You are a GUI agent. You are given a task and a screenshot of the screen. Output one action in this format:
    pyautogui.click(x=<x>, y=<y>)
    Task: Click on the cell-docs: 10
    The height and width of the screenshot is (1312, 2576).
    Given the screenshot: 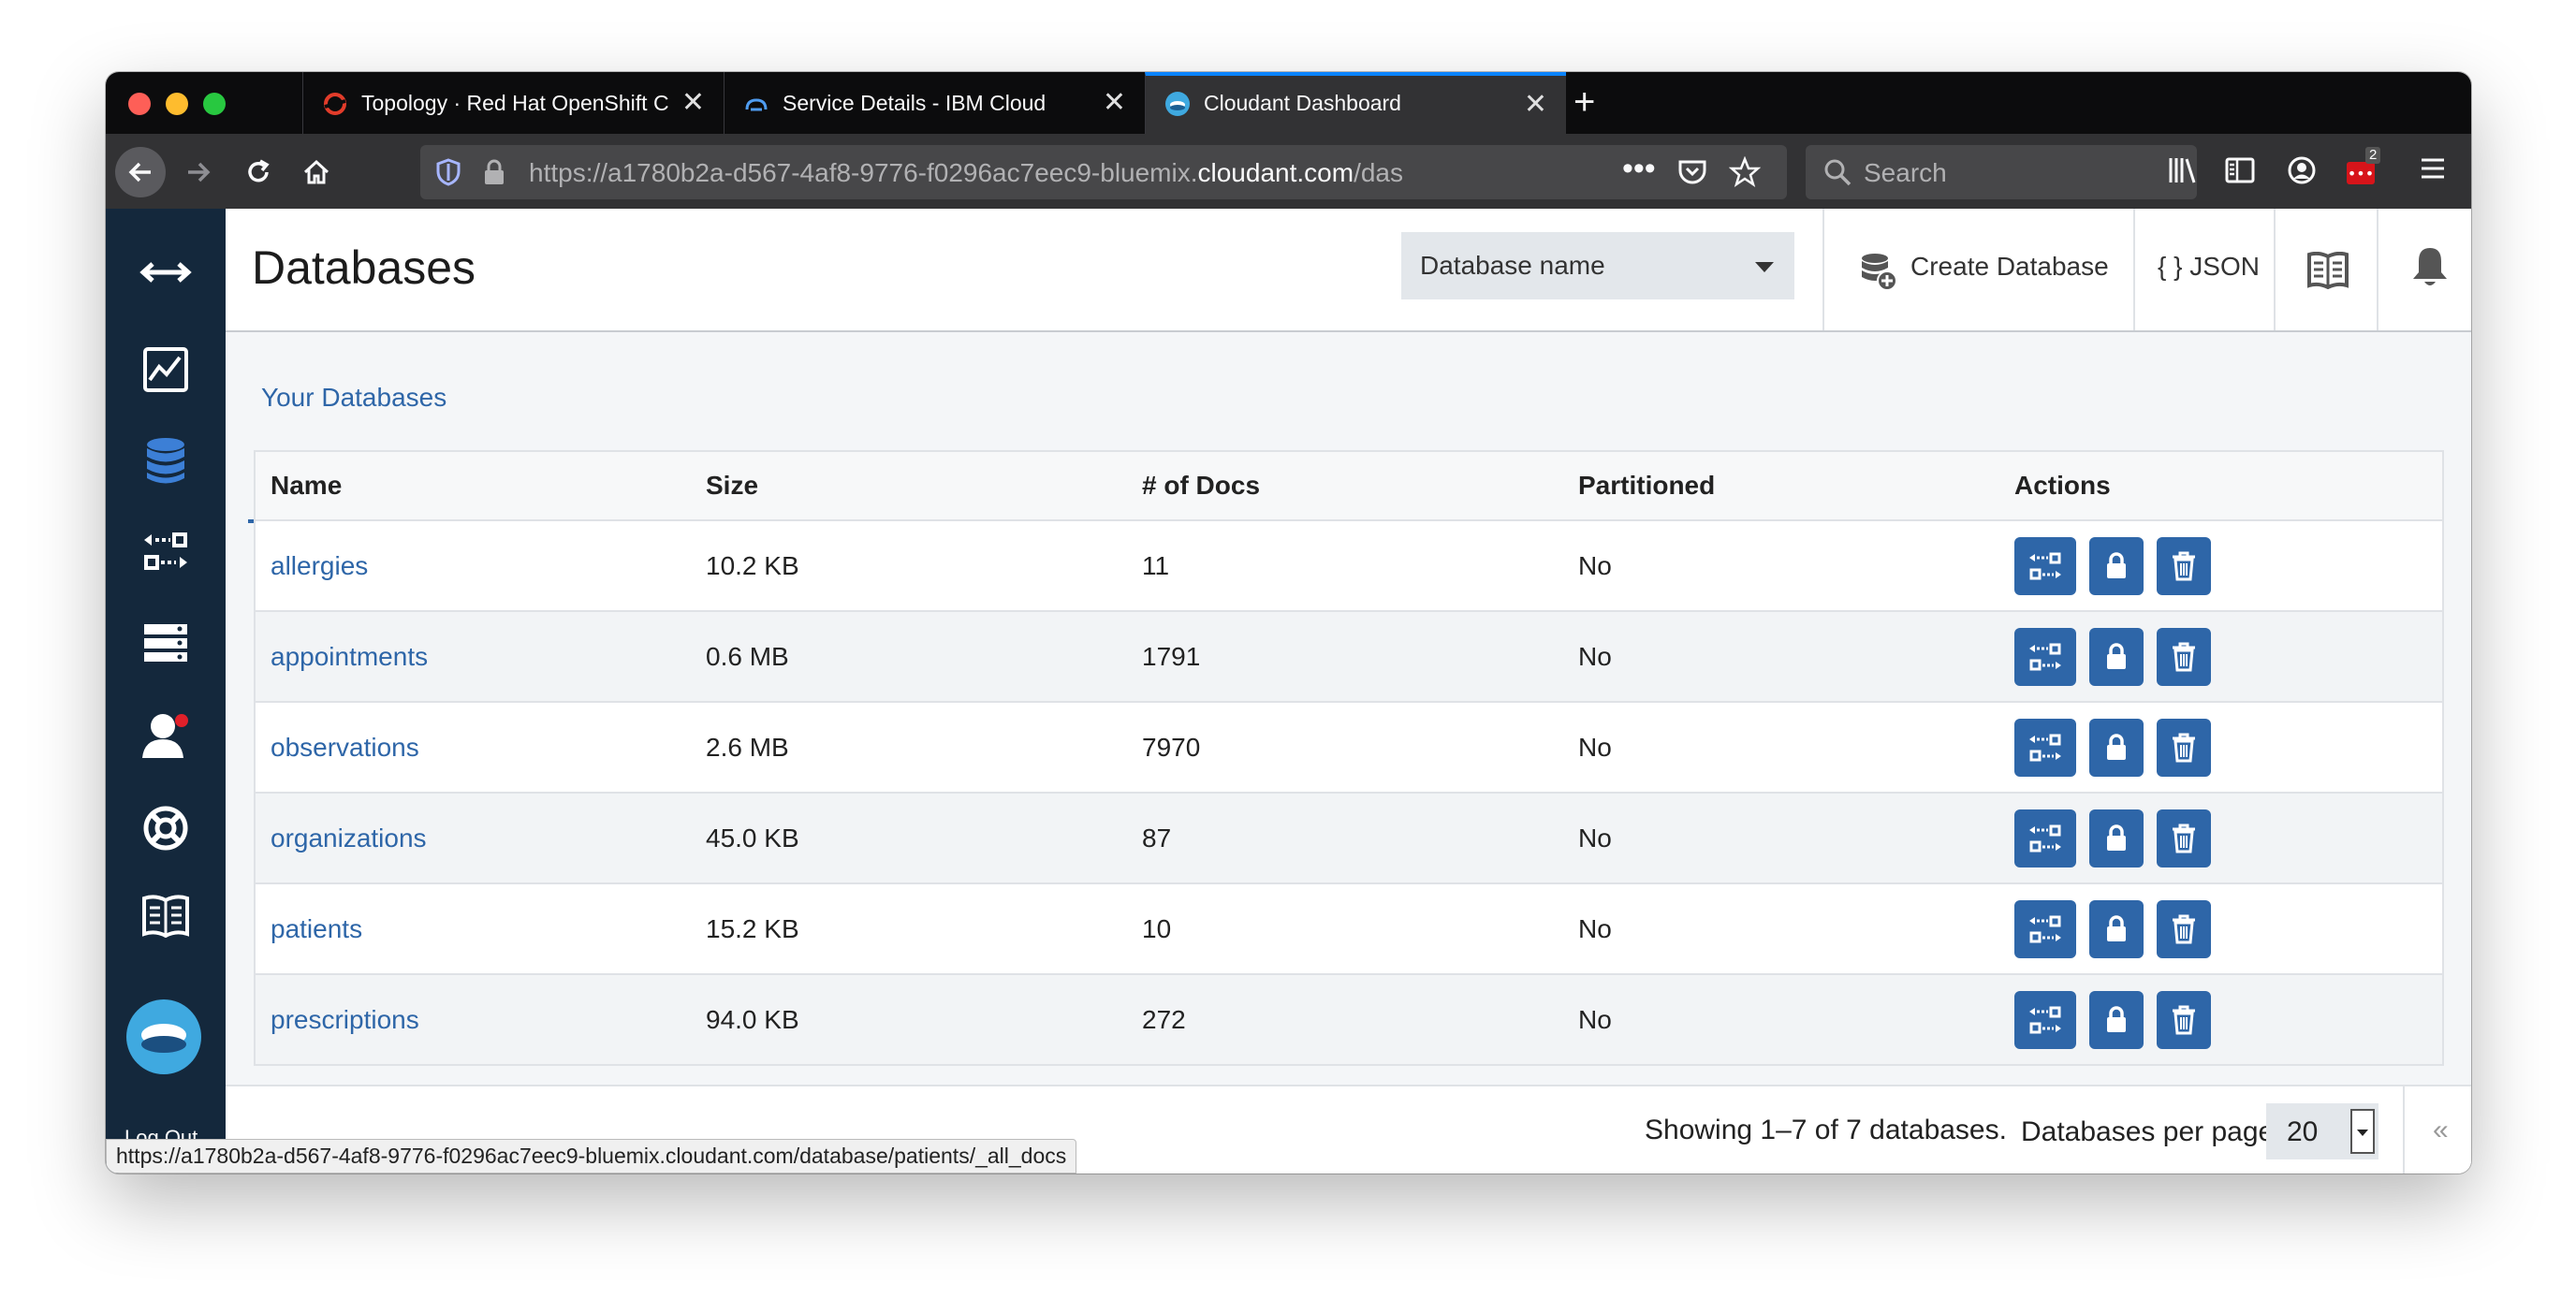 What is the action you would take?
    pyautogui.click(x=1345, y=929)
    